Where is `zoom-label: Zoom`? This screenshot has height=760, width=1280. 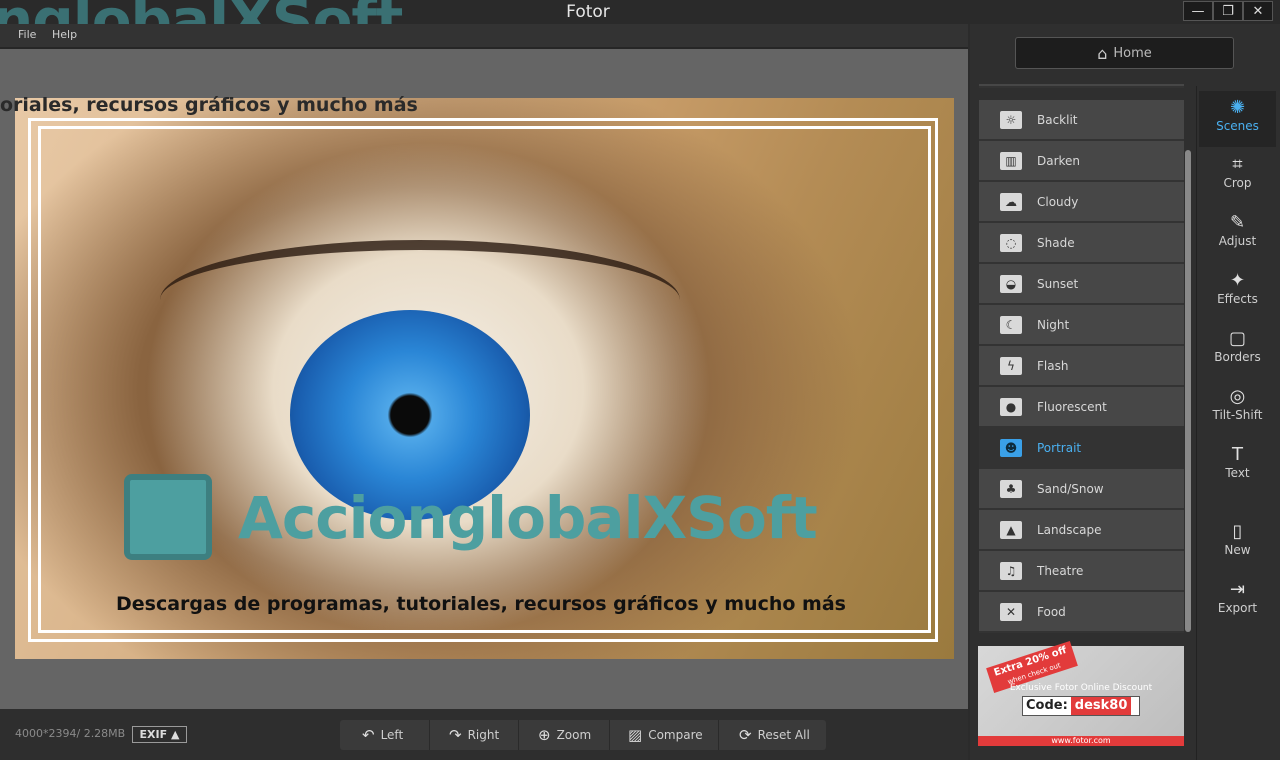 zoom-label: Zoom is located at coordinates (574, 735).